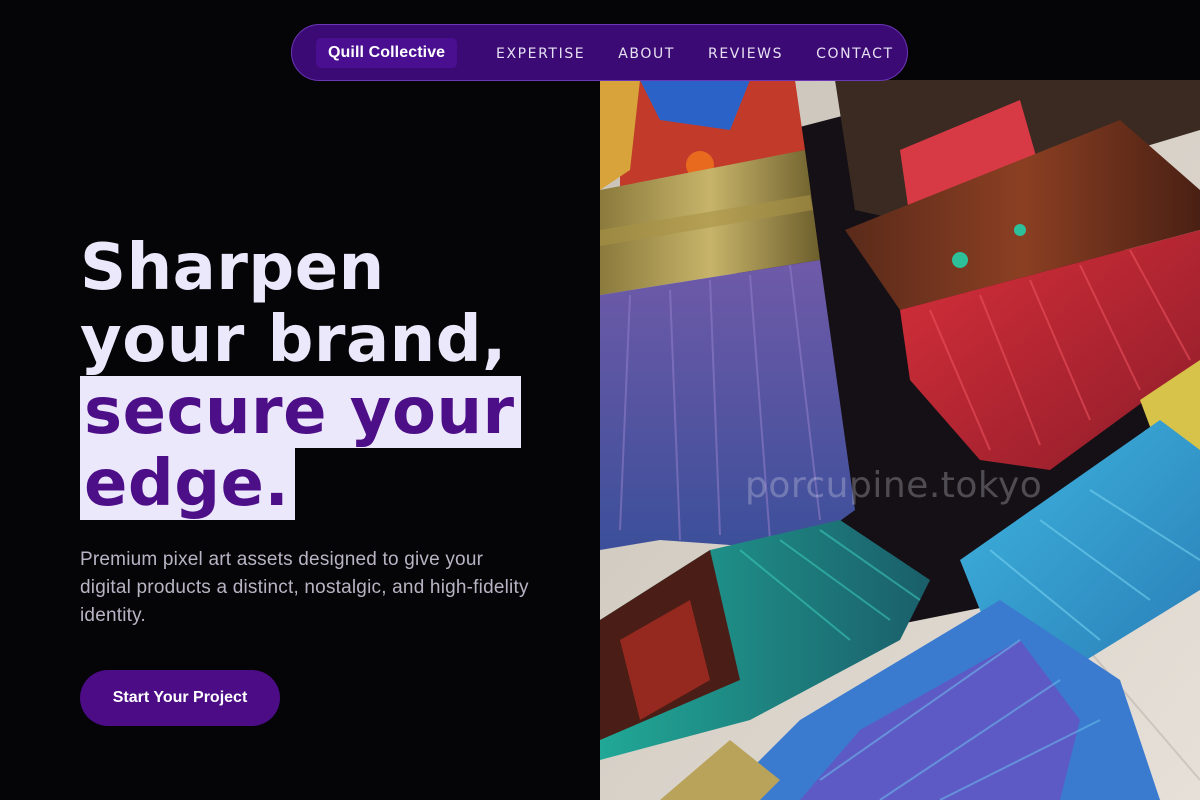 The image size is (1200, 800). Describe the element at coordinates (646, 54) in the screenshot. I see `nav-link-about: ABOUT` at that location.